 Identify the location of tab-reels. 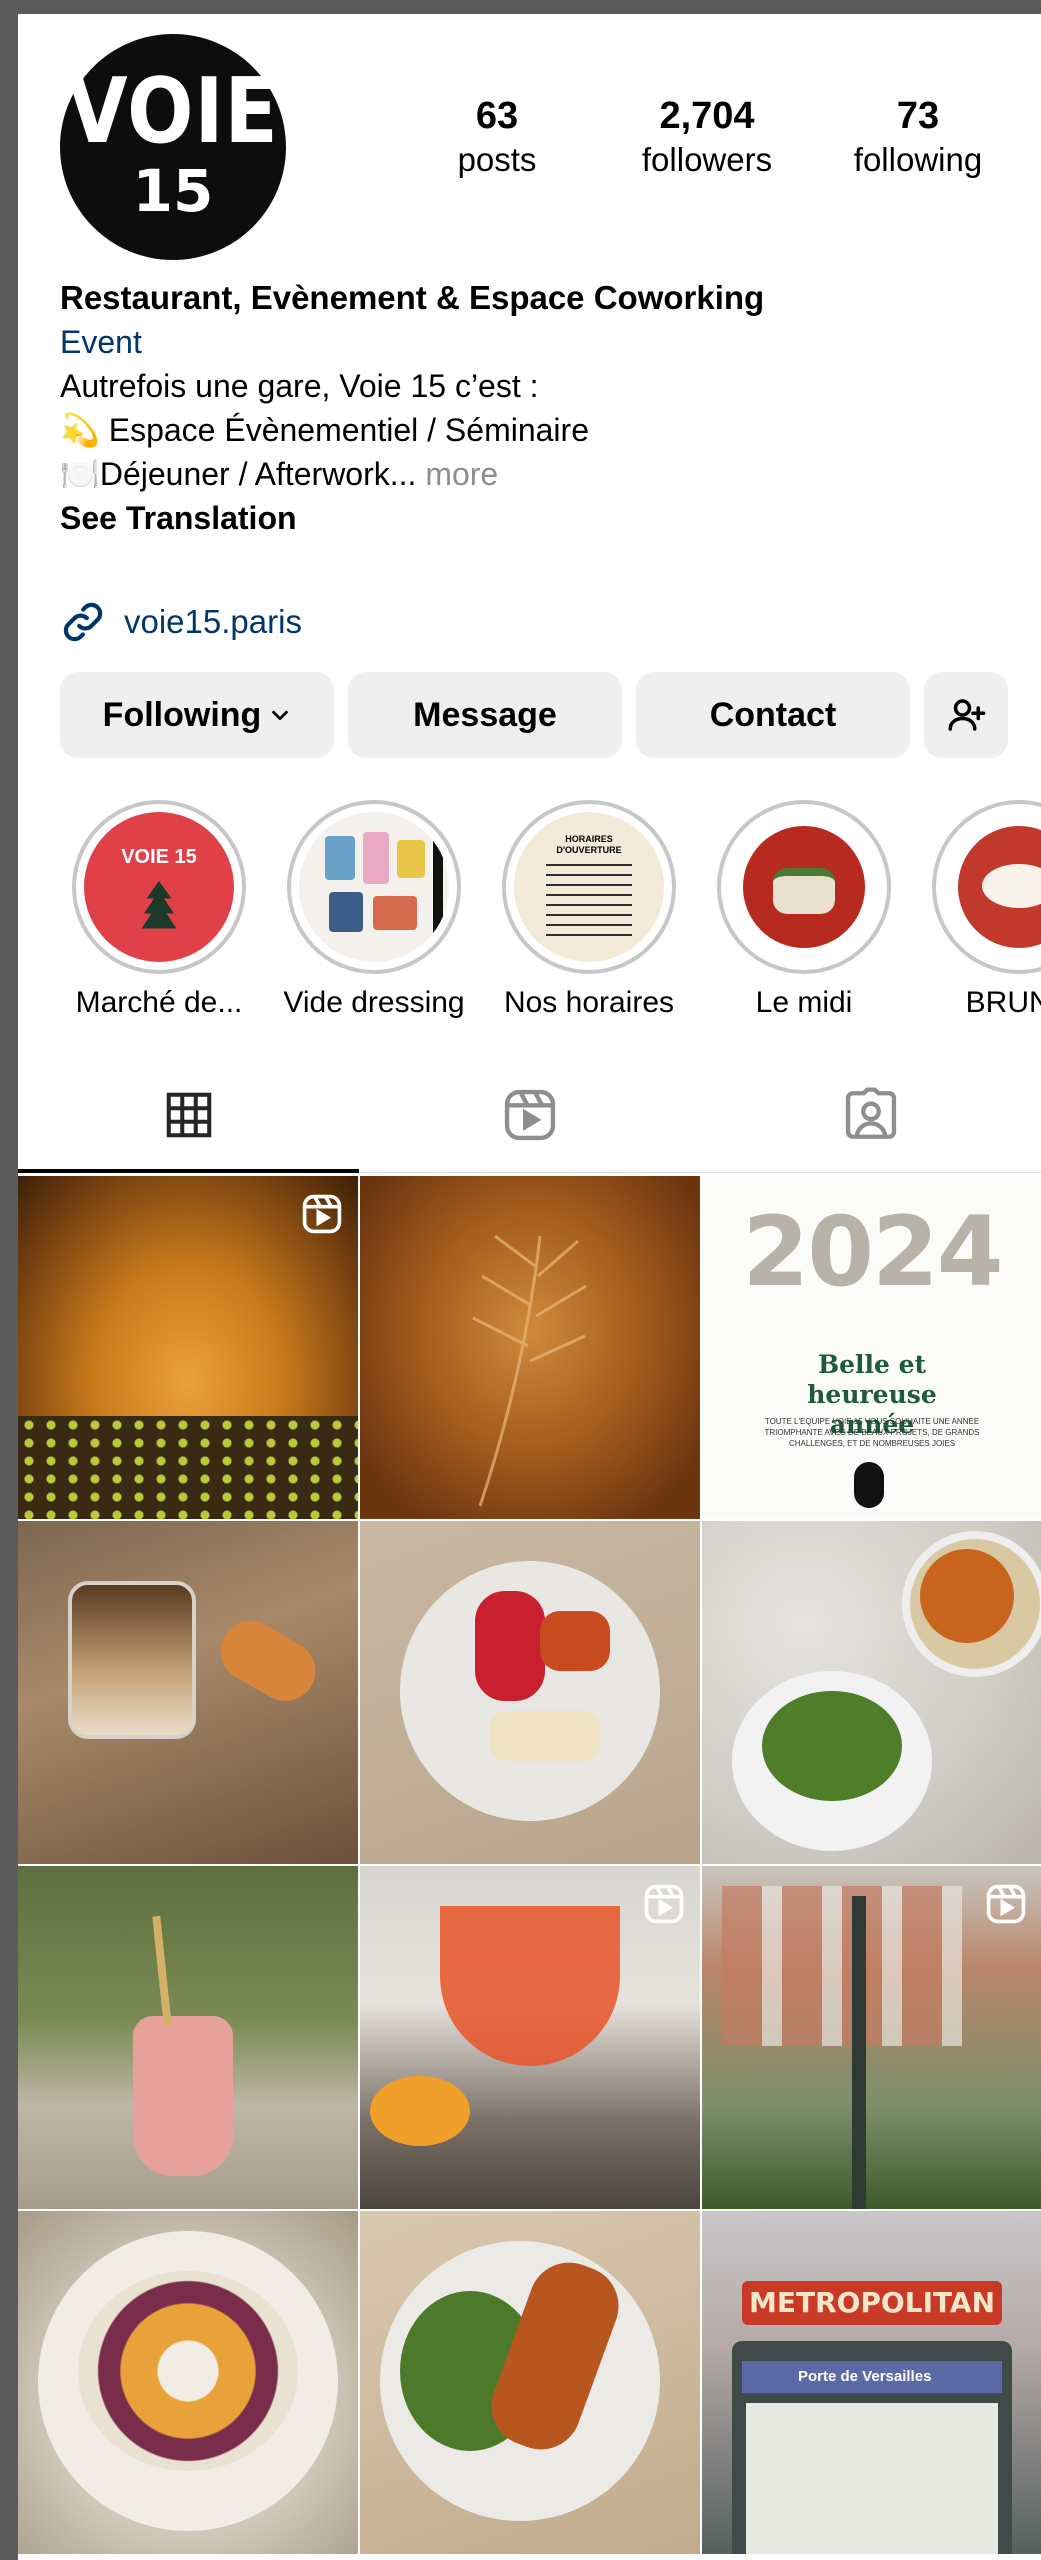
(529, 1115).